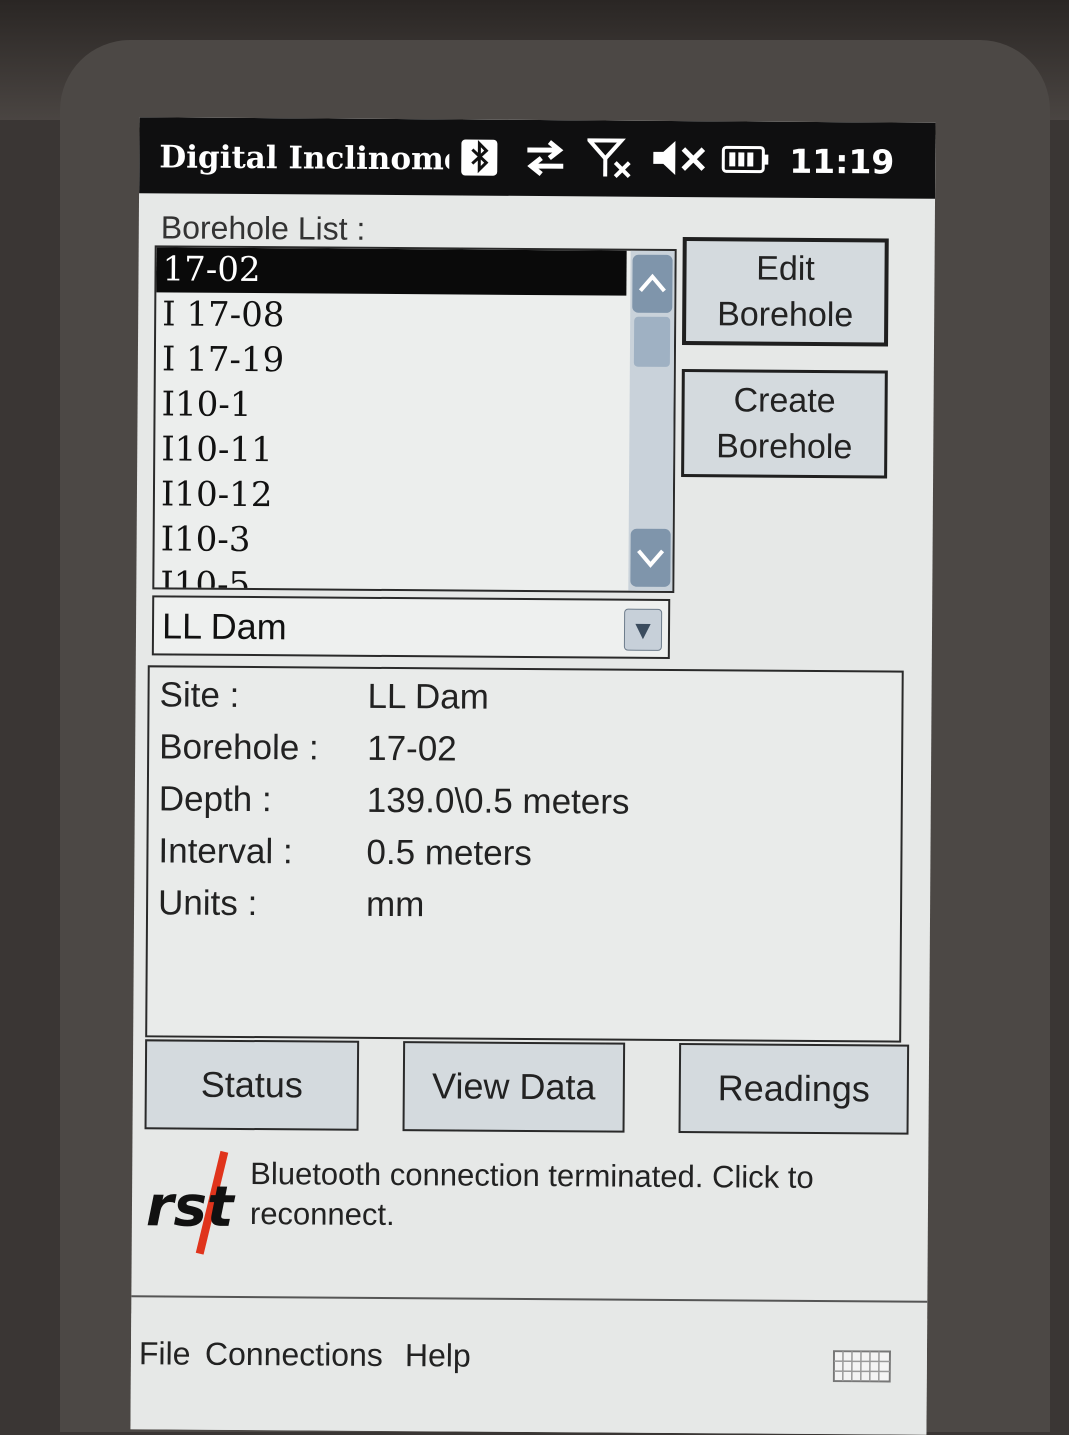  I want to click on scroll-thumb, so click(652, 342).